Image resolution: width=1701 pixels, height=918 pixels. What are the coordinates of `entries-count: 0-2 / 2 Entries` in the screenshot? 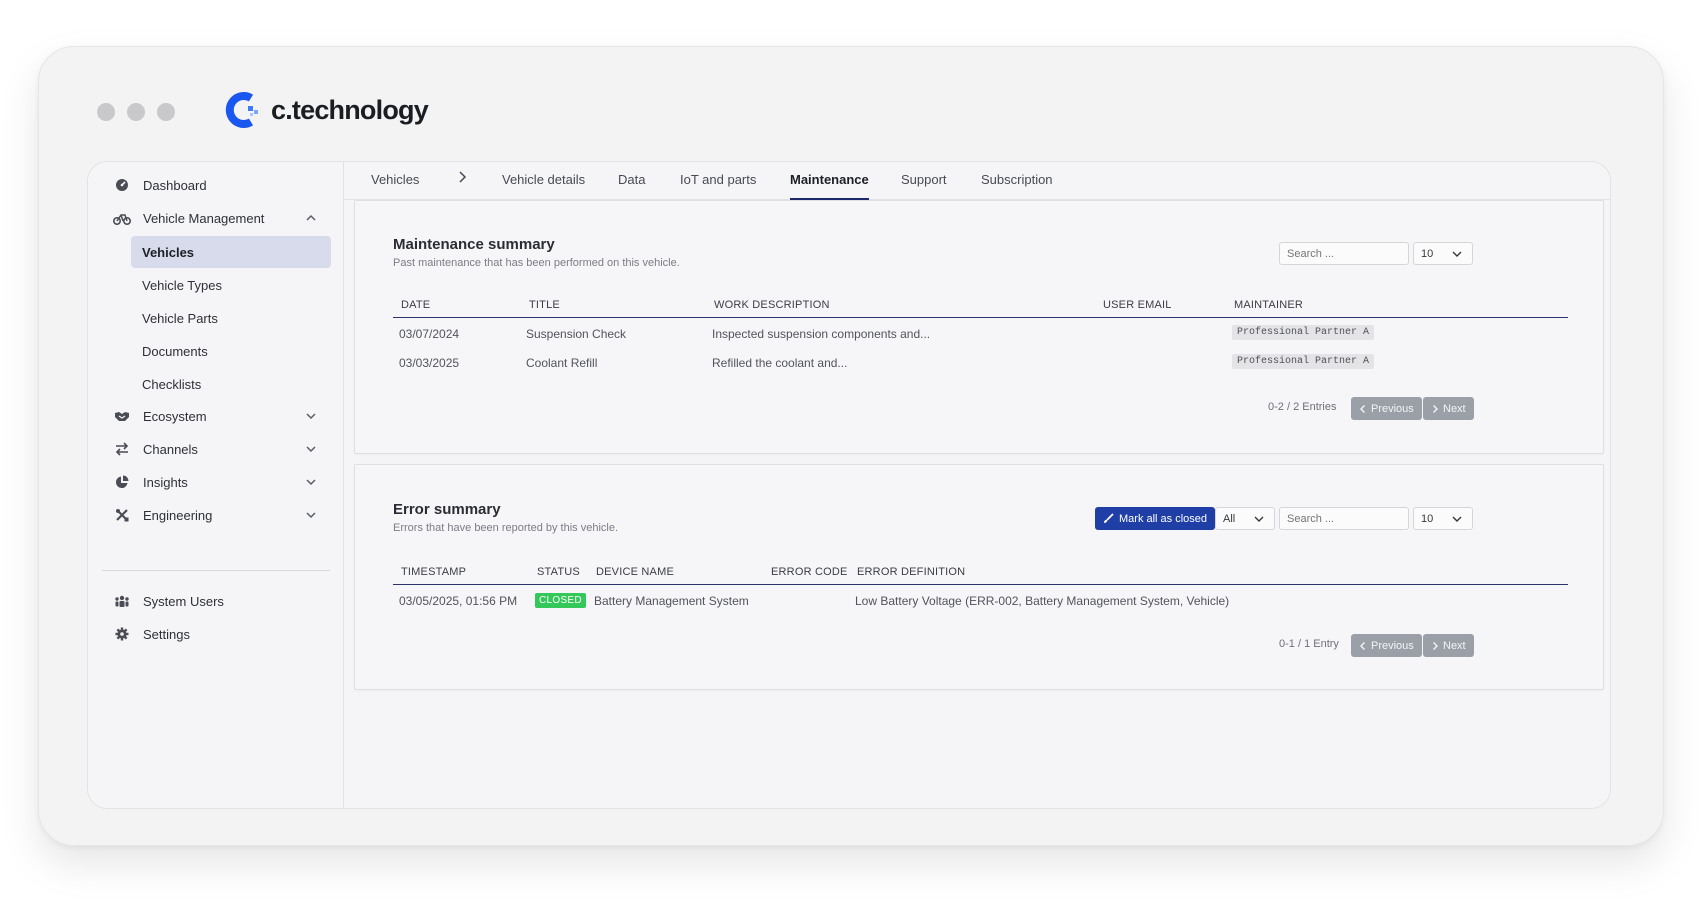 It's located at (1302, 407).